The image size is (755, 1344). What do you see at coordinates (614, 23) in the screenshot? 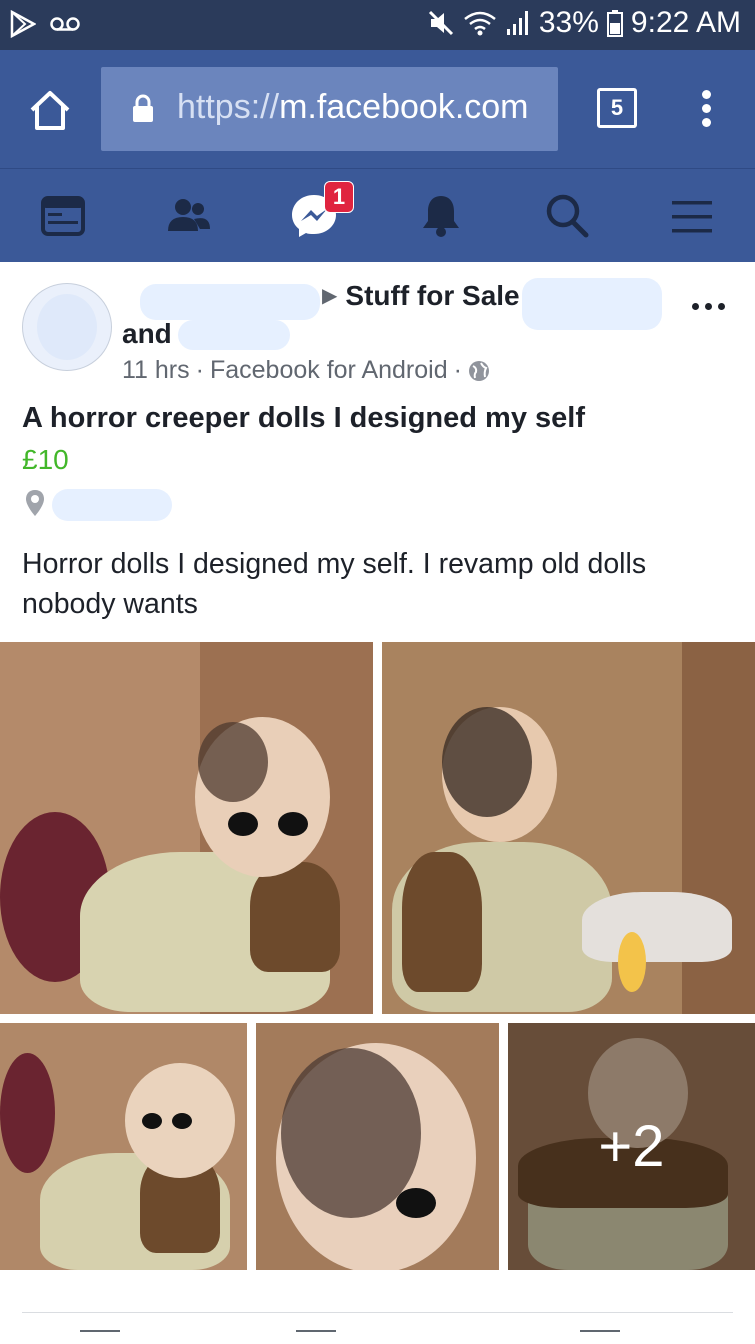
I see `battery-icon` at bounding box center [614, 23].